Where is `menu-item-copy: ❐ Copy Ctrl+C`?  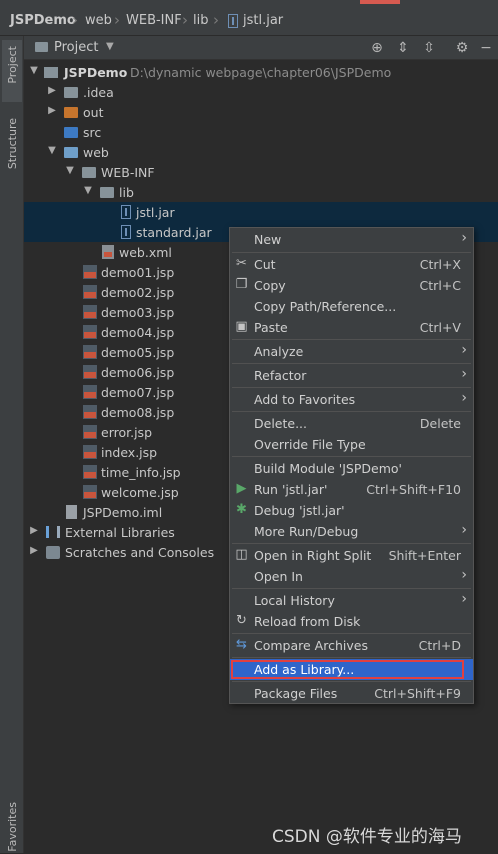 menu-item-copy: ❐ Copy Ctrl+C is located at coordinates (351, 285).